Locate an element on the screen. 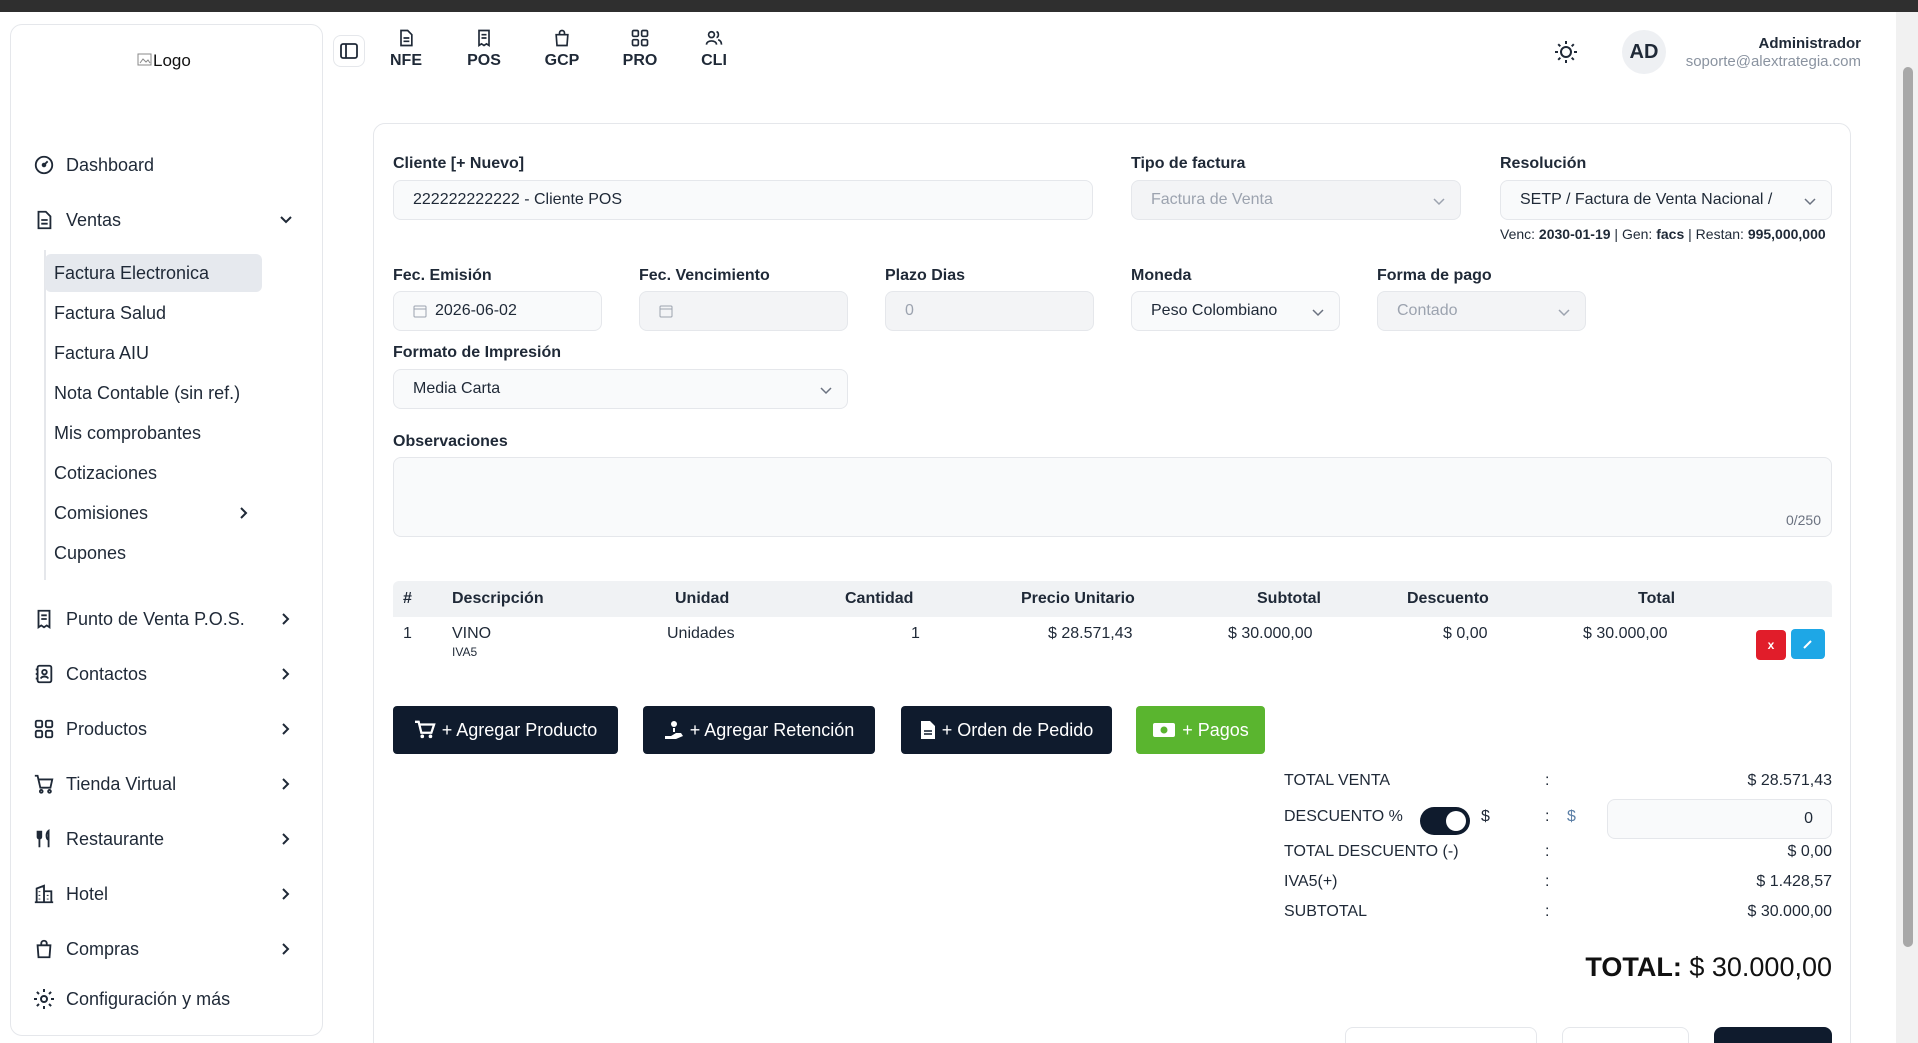 The height and width of the screenshot is (1043, 1918). cell-tax: IVA5 is located at coordinates (465, 652).